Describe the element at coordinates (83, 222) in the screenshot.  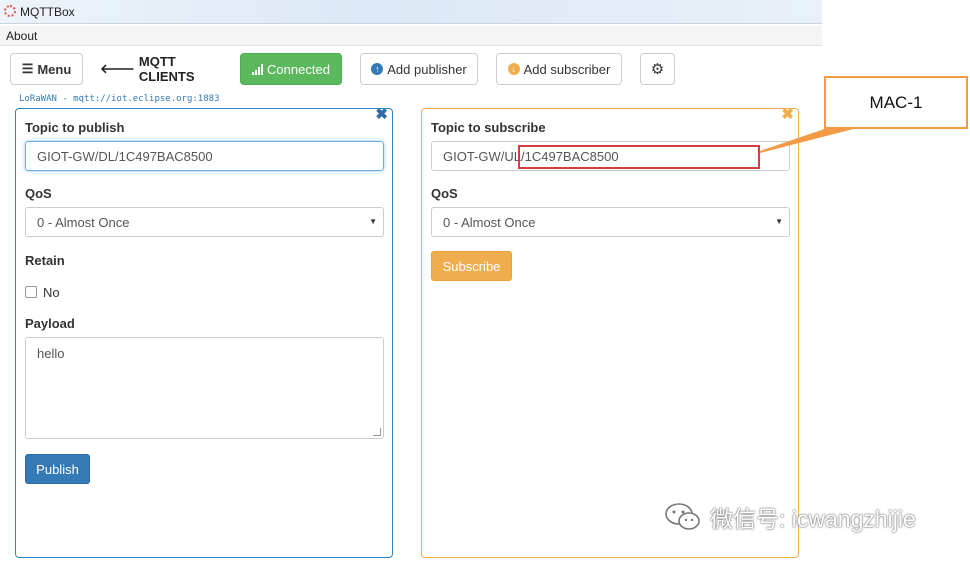
I see `publish-qos-value: 0 - Almost Once` at that location.